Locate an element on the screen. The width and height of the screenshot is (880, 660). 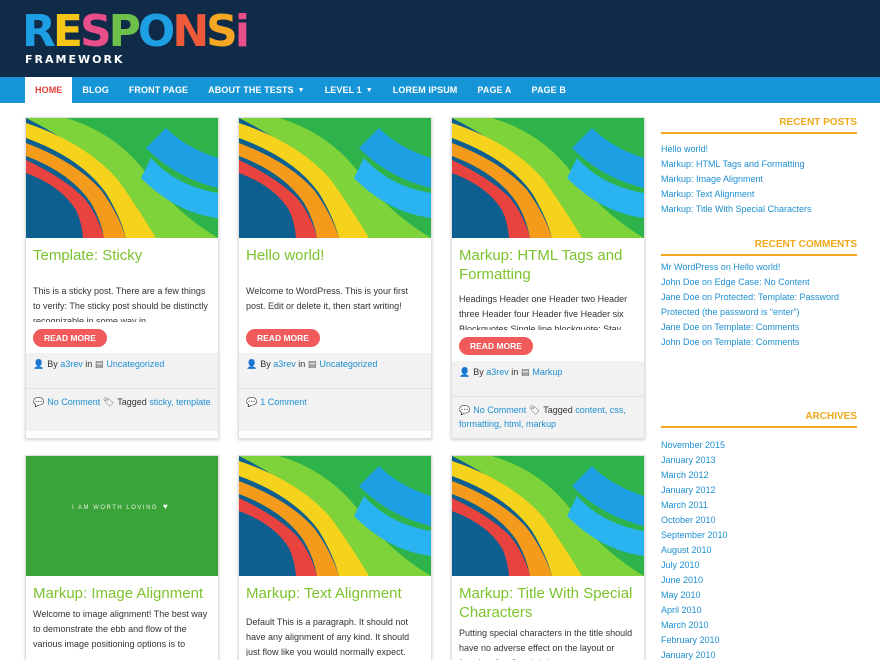
archive-link: June 2010 is located at coordinates (759, 580).